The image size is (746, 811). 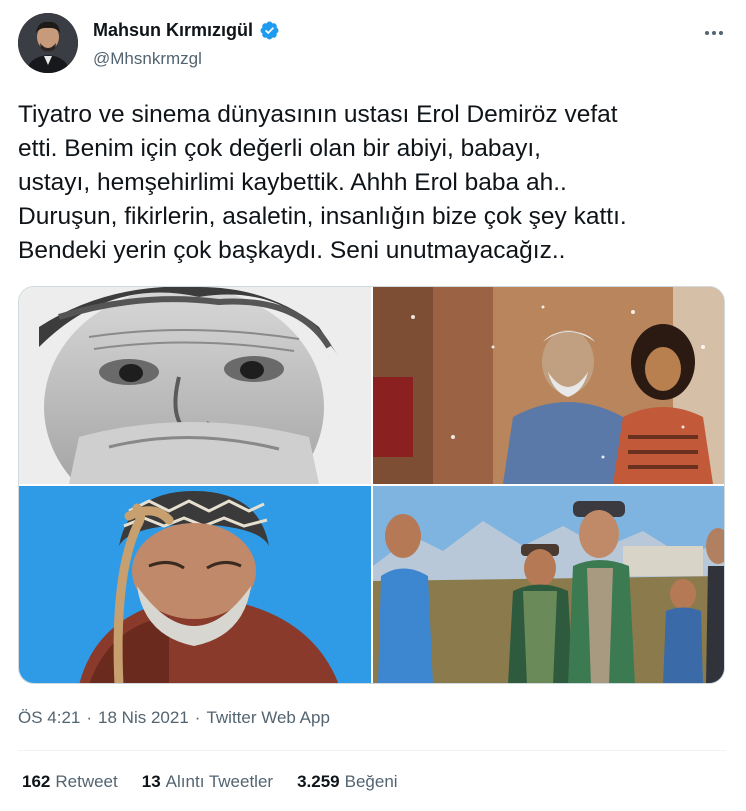 I want to click on film-still-village, so click(x=548, y=584).